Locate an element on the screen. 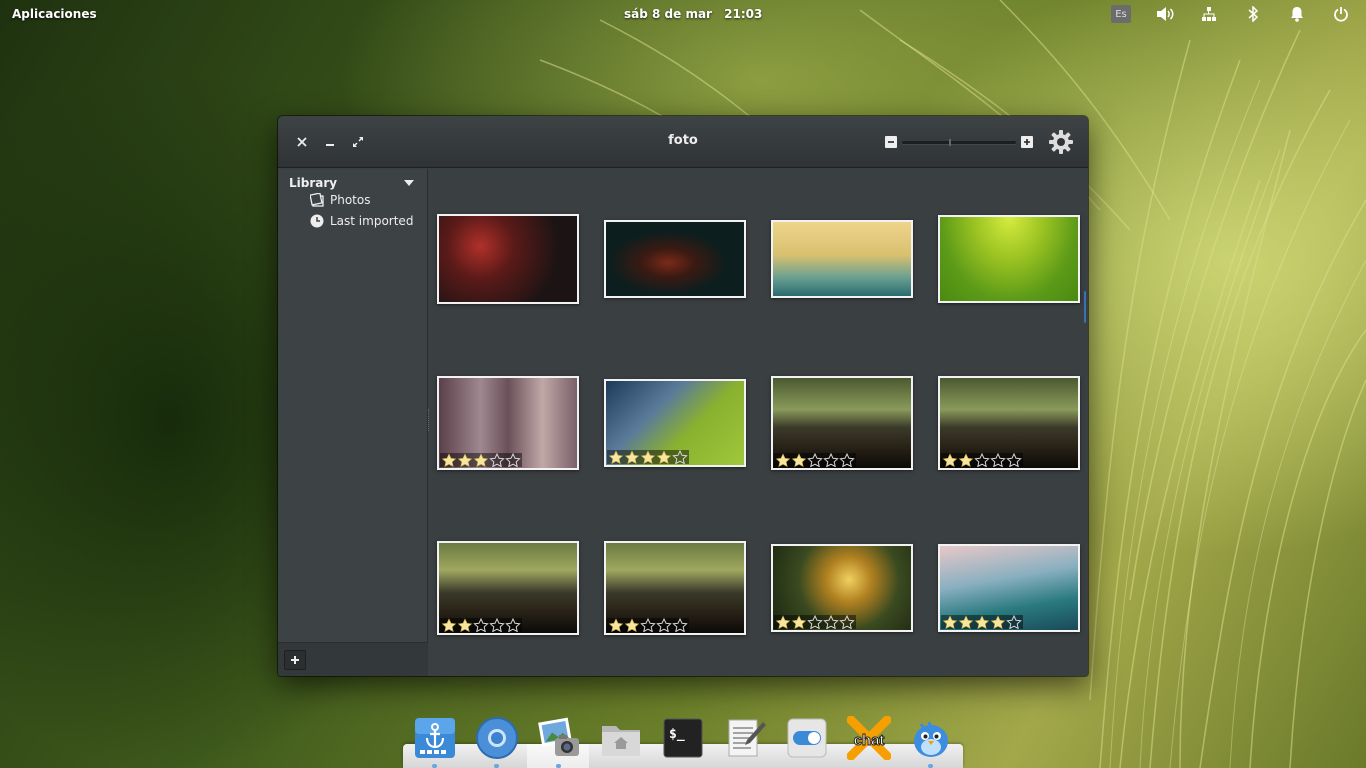 The width and height of the screenshot is (1366, 768). photos-app-icon is located at coordinates (559, 738).